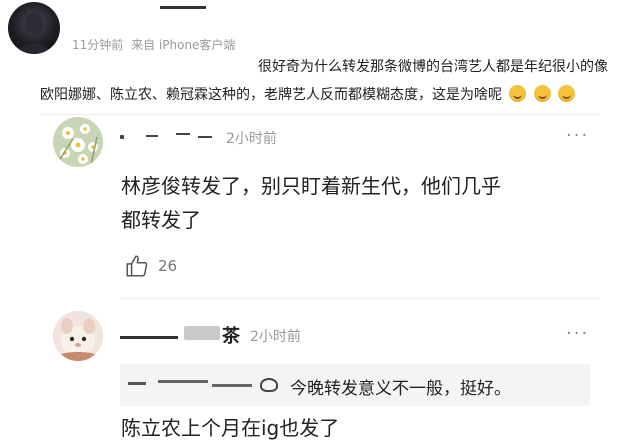 The height and width of the screenshot is (448, 640). Describe the element at coordinates (311, 186) in the screenshot. I see `comment1-text-line1: 林彦俊转发了，别只盯着新生代，他们几乎` at that location.